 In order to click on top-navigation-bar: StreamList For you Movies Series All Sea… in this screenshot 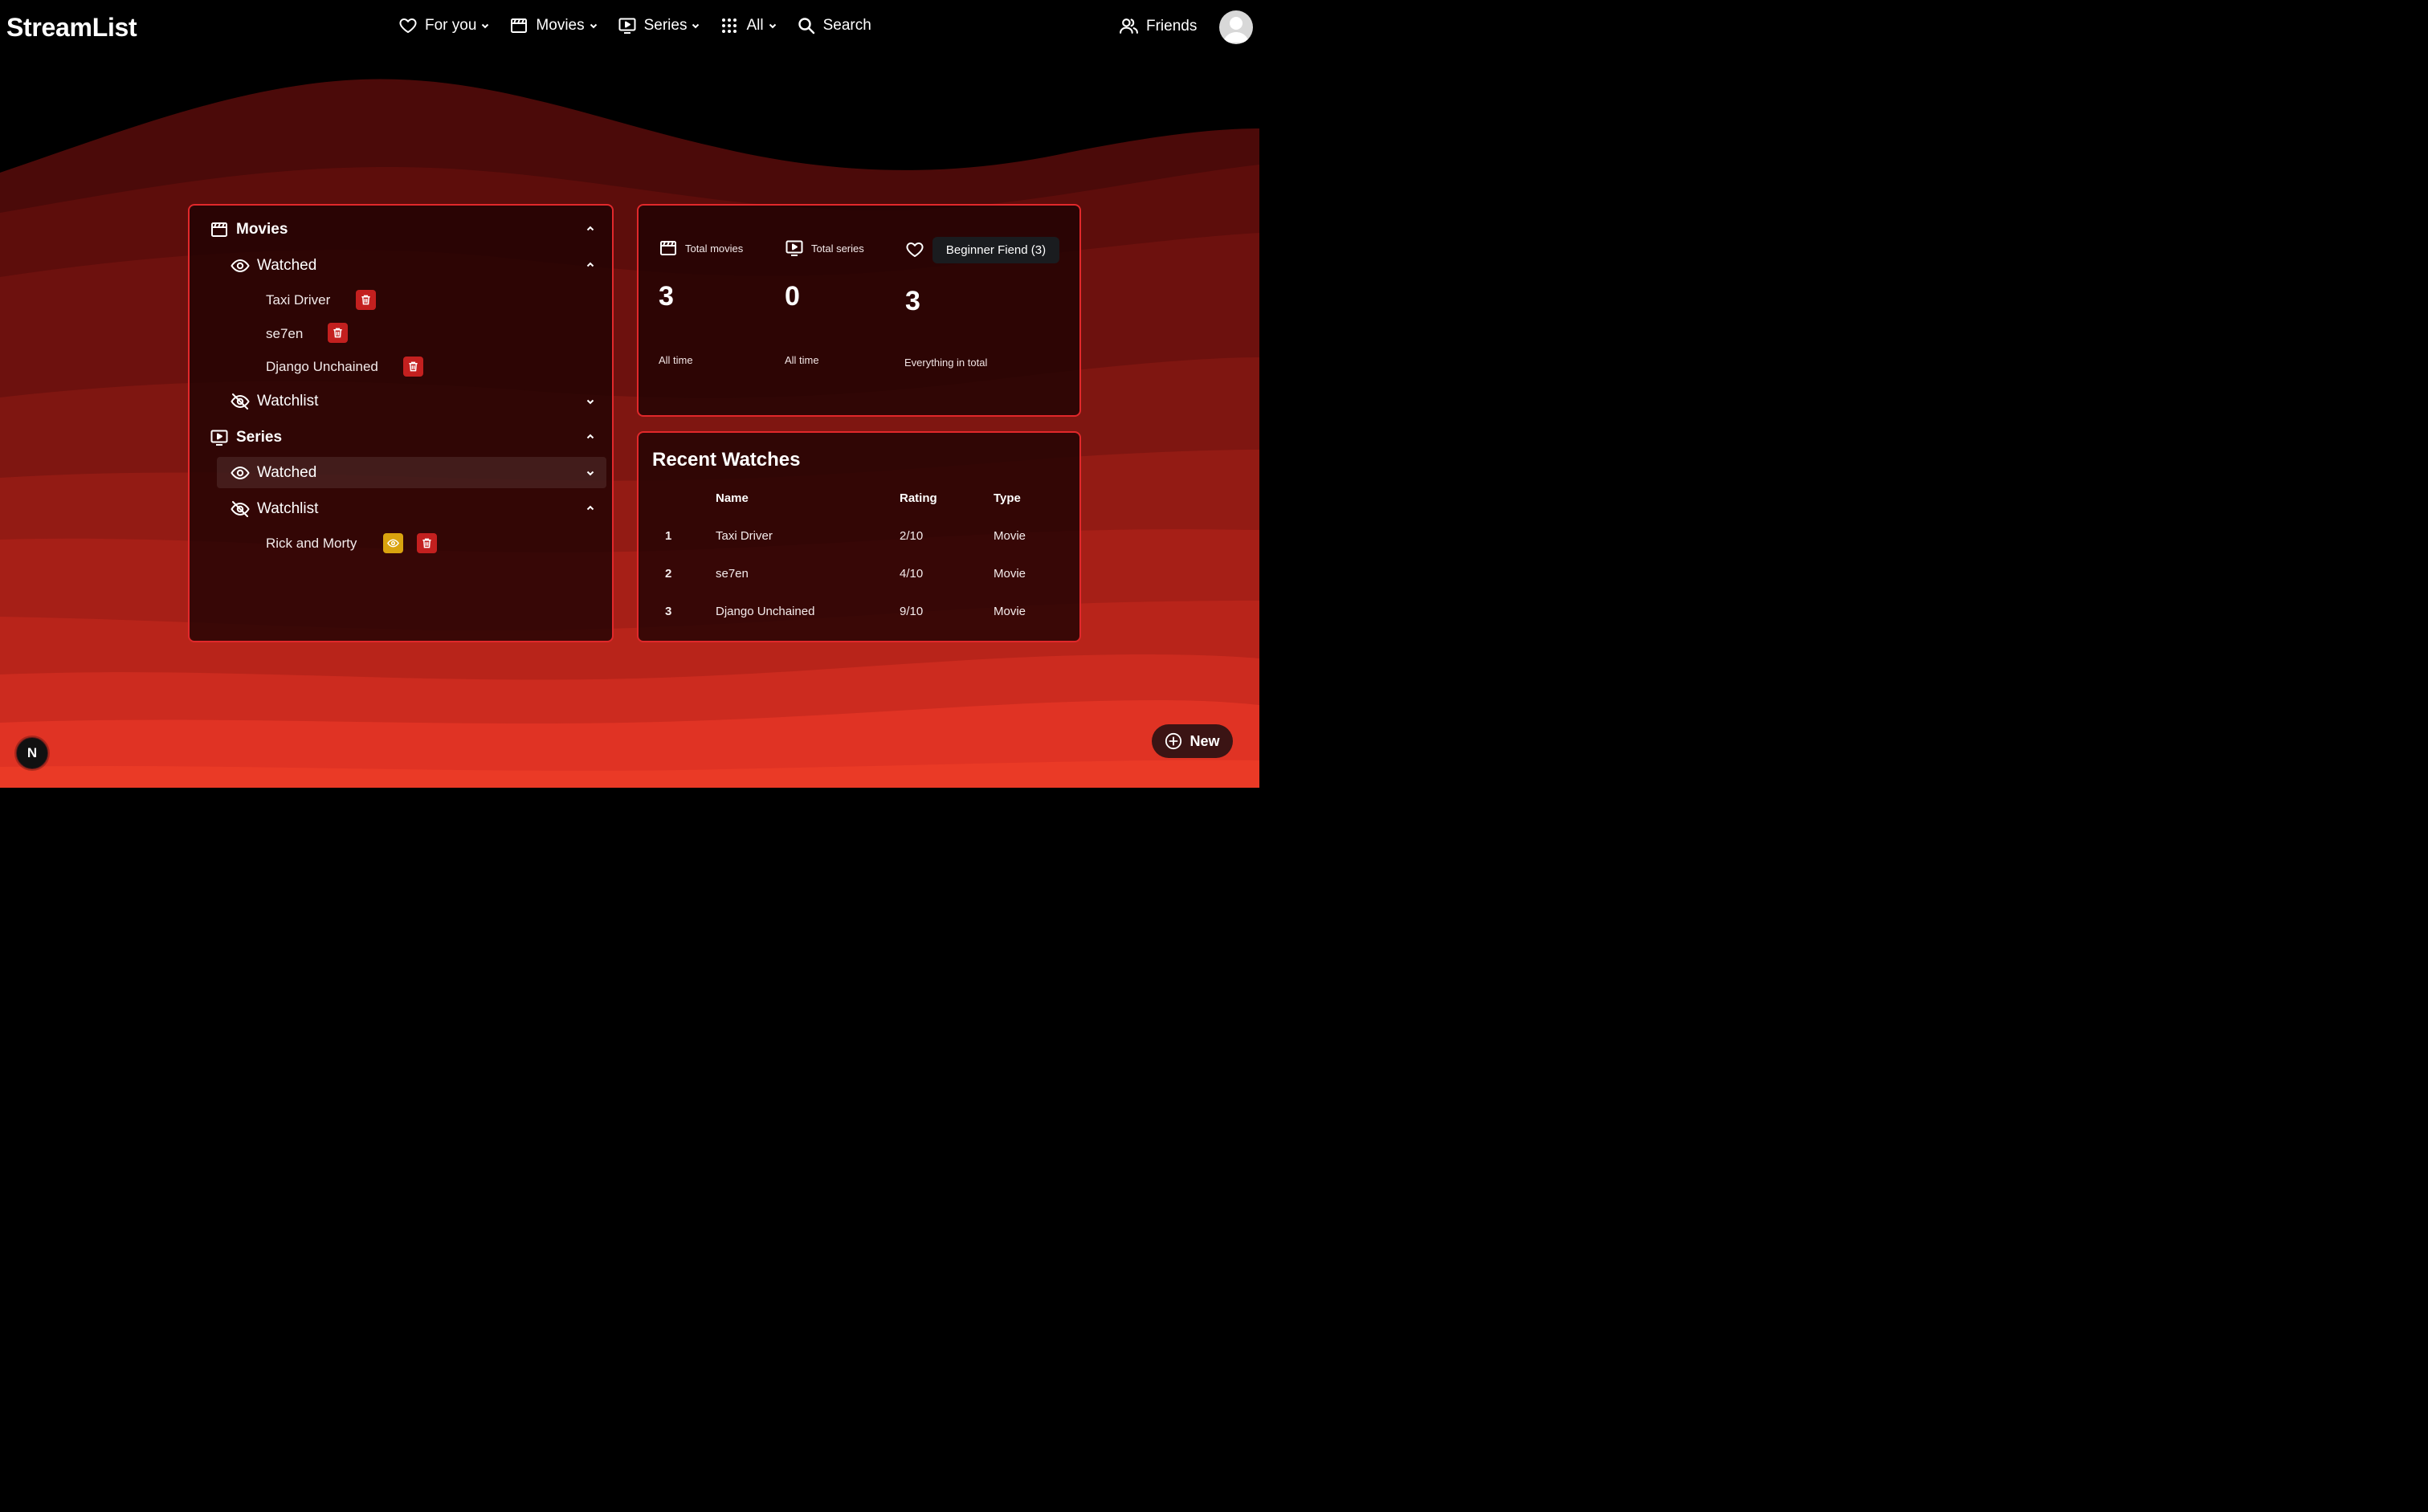, I will do `click(630, 28)`.